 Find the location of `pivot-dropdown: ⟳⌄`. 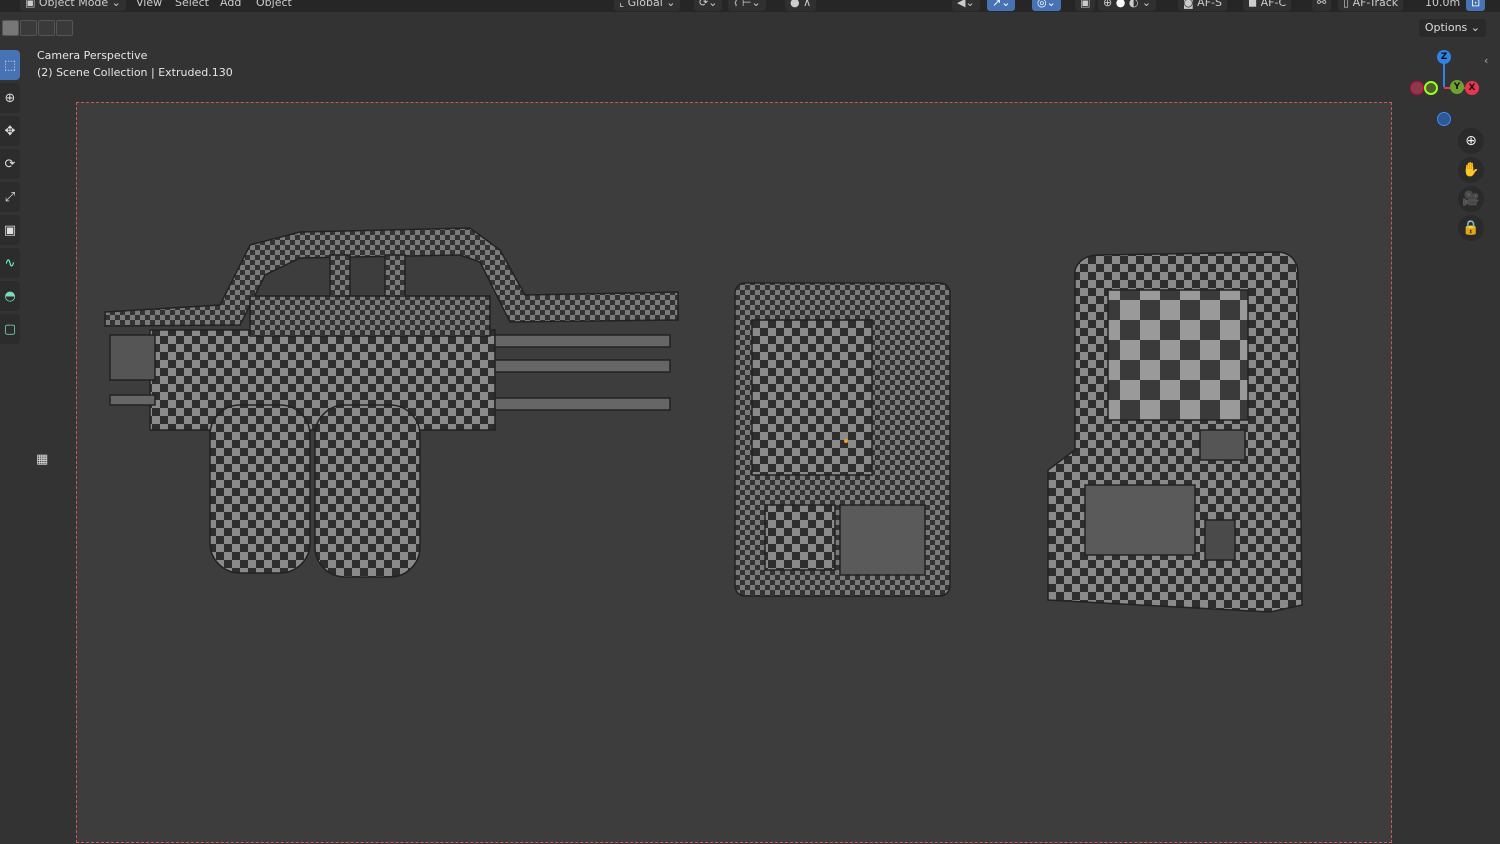

pivot-dropdown: ⟳⌄ is located at coordinates (708, 5).